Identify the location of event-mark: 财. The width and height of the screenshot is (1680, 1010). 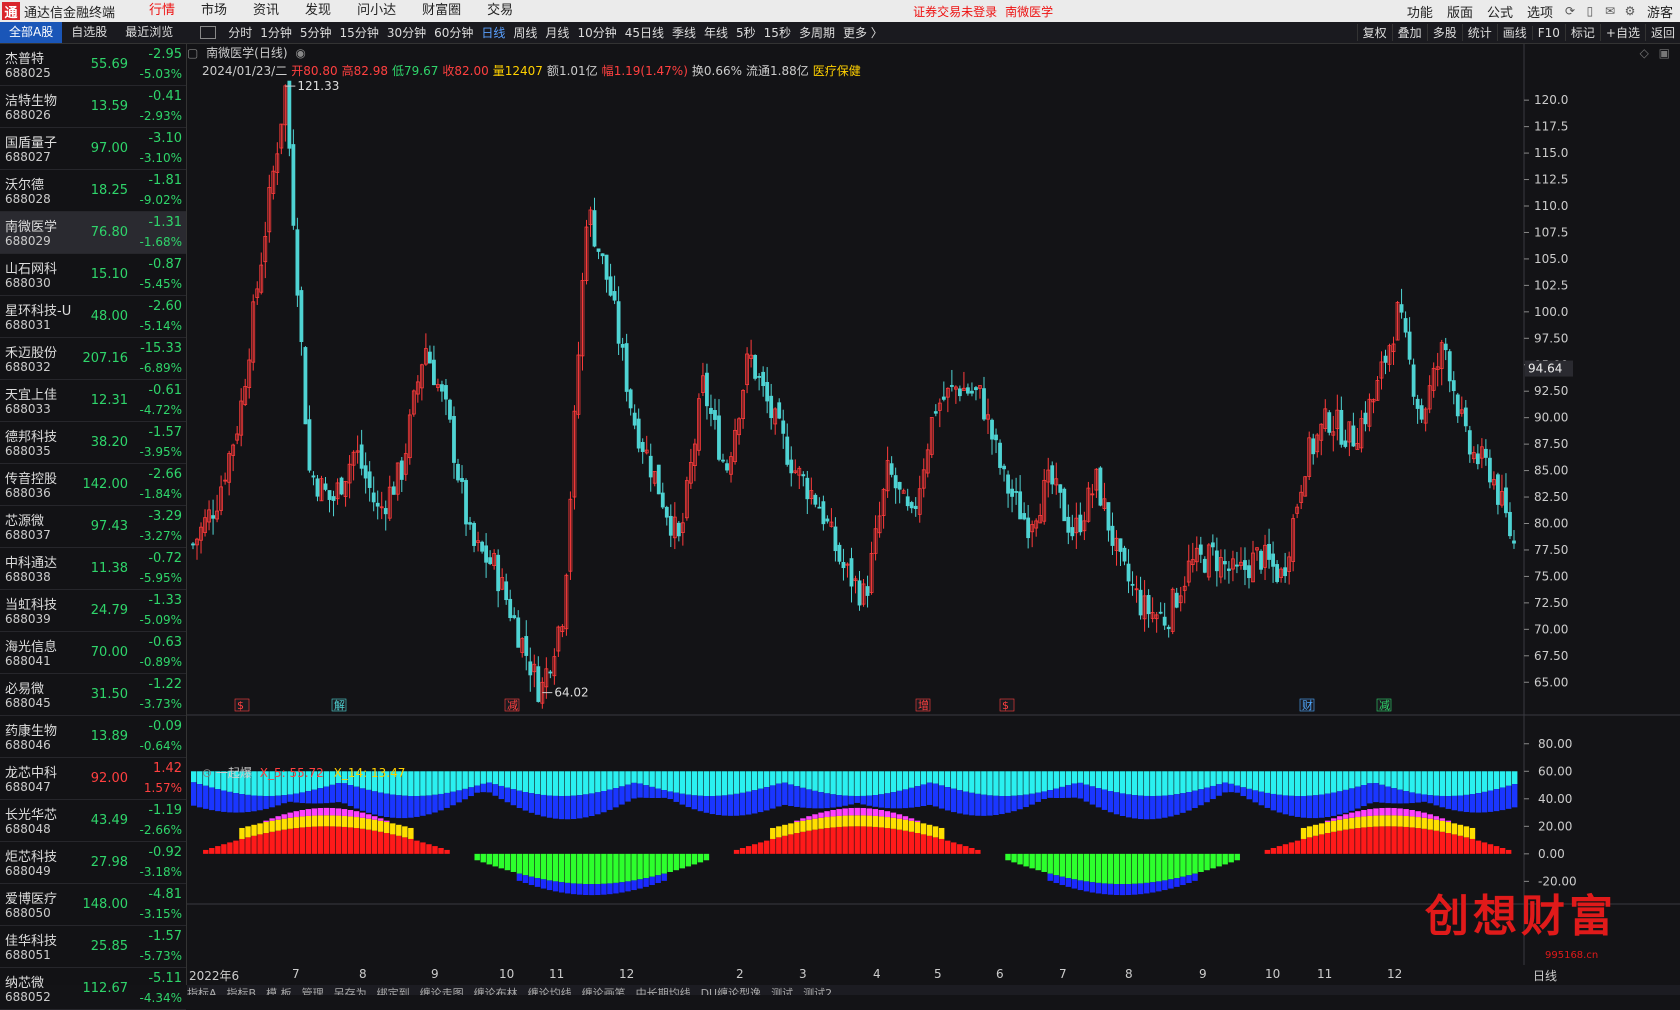
(1307, 705).